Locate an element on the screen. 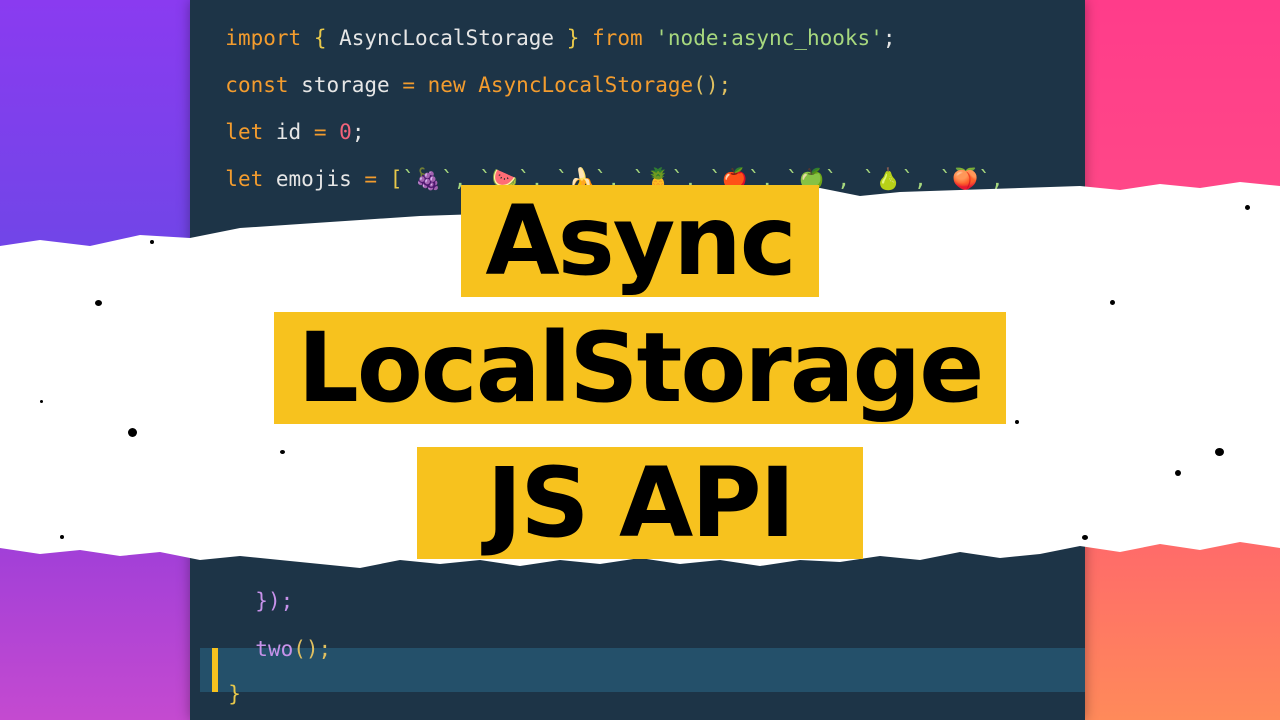 This screenshot has height=720, width=1280. code-line-close-brace: } is located at coordinates (234, 694).